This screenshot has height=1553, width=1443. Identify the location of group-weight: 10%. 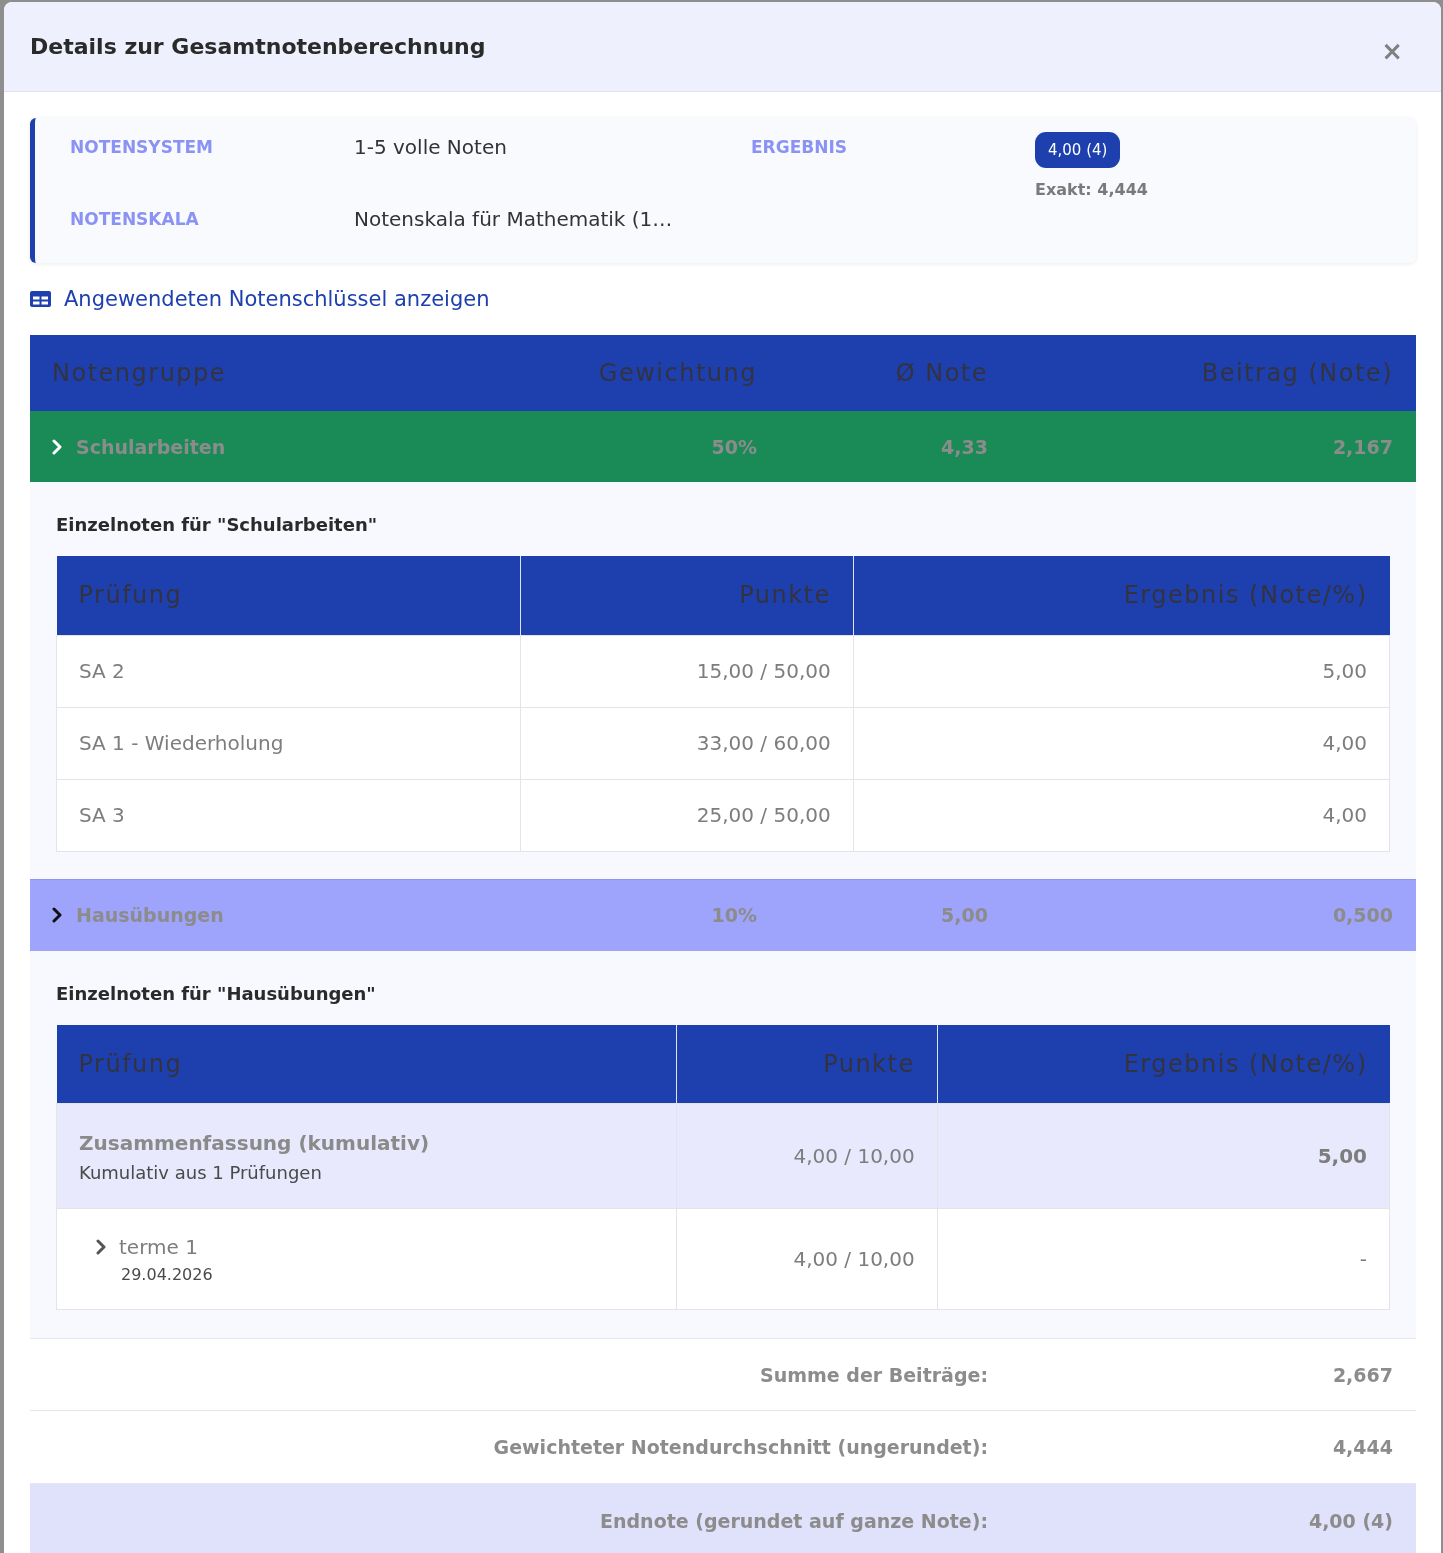
(734, 915).